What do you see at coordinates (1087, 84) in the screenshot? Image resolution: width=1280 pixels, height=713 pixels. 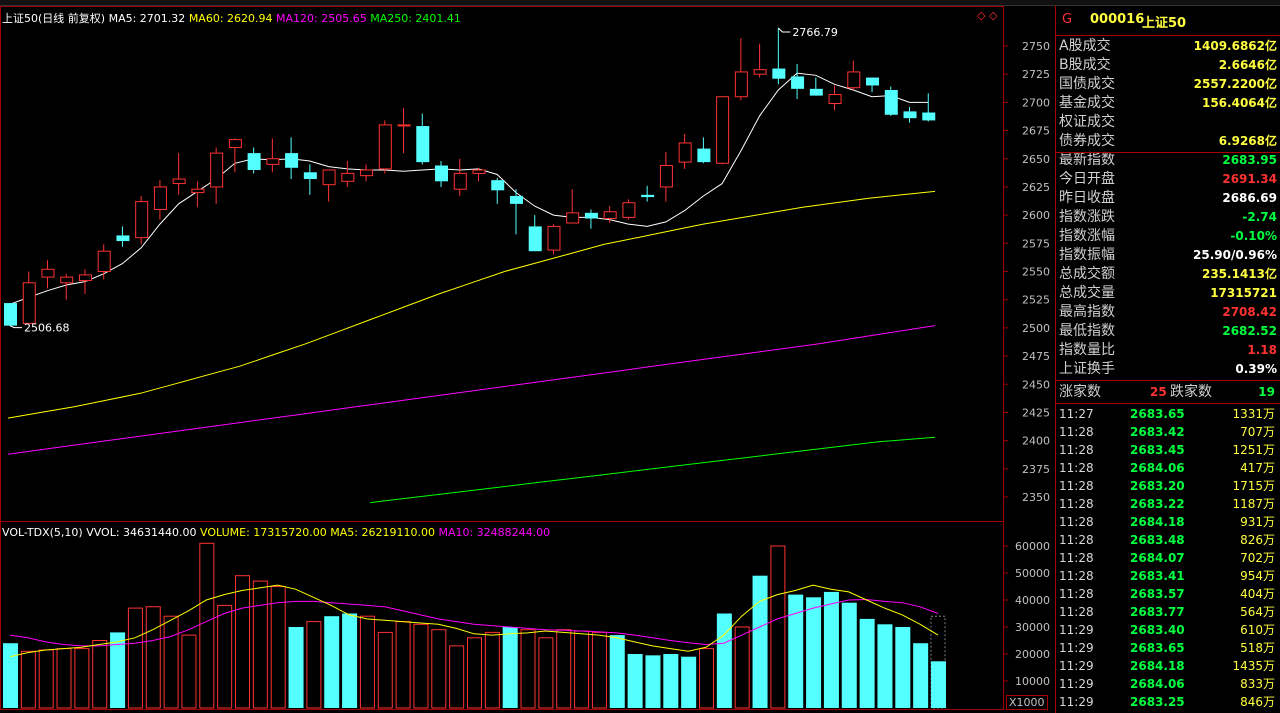 I see `quote-label: 国债成交` at bounding box center [1087, 84].